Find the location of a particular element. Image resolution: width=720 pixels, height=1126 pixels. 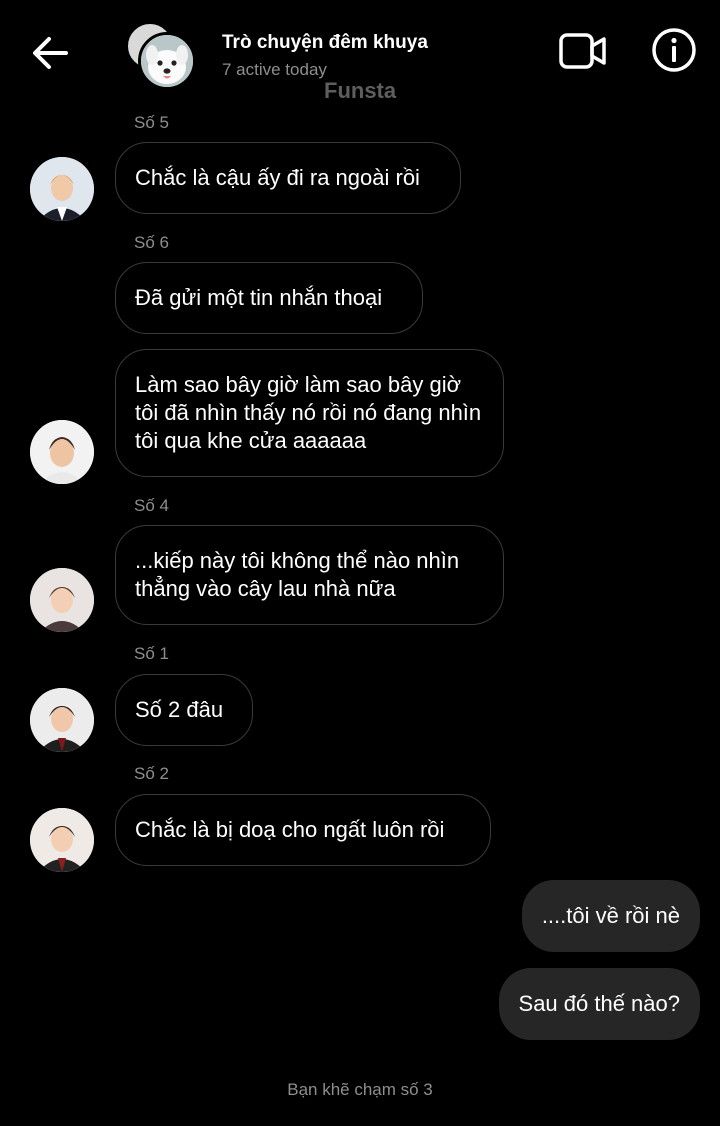

video-call-button is located at coordinates (583, 51).